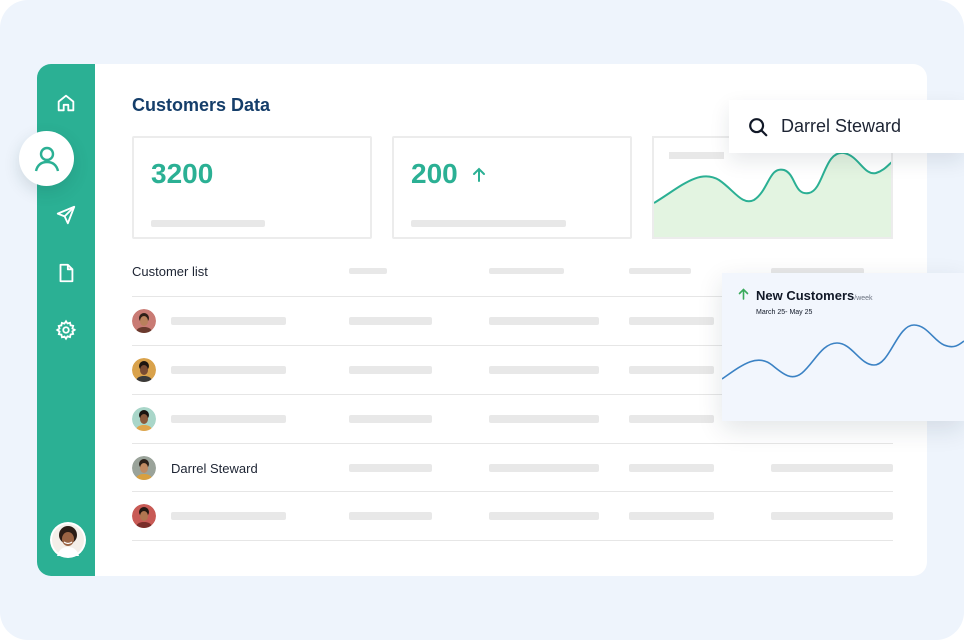 The height and width of the screenshot is (640, 964). Describe the element at coordinates (512, 187) in the screenshot. I see `new-customers-card: 200` at that location.